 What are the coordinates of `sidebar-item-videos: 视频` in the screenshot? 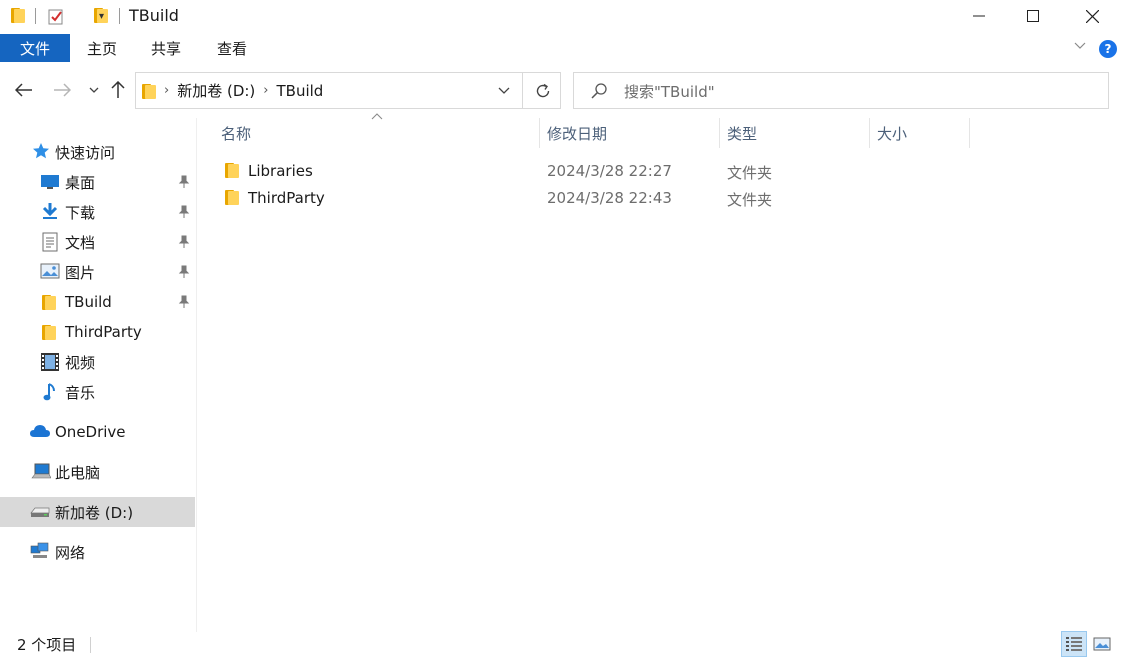 It's located at (97, 362).